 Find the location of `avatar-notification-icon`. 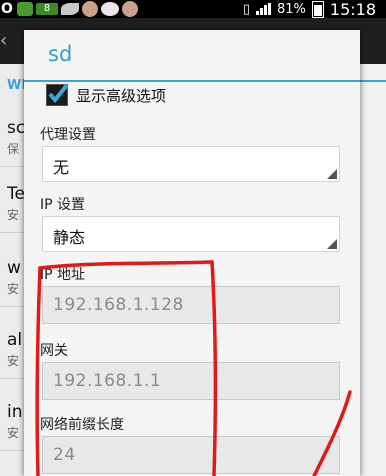

avatar-notification-icon is located at coordinates (90, 9).